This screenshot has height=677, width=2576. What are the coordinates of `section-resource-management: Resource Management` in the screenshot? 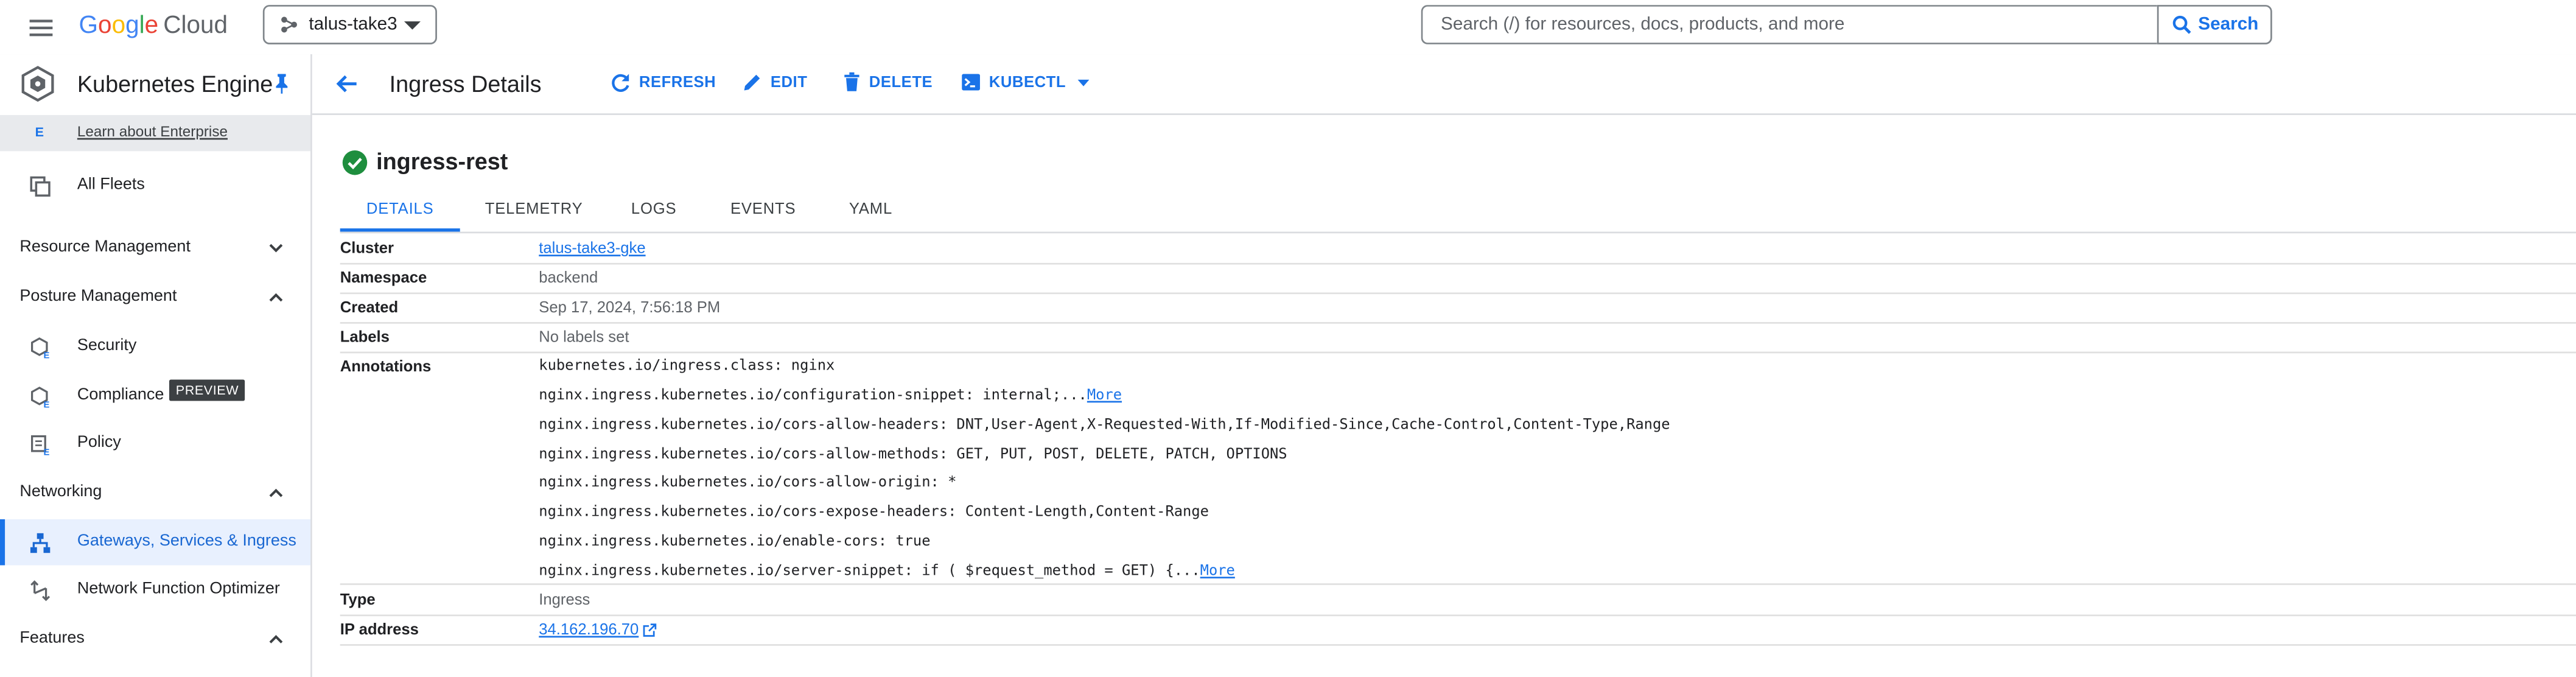 It's located at (155, 248).